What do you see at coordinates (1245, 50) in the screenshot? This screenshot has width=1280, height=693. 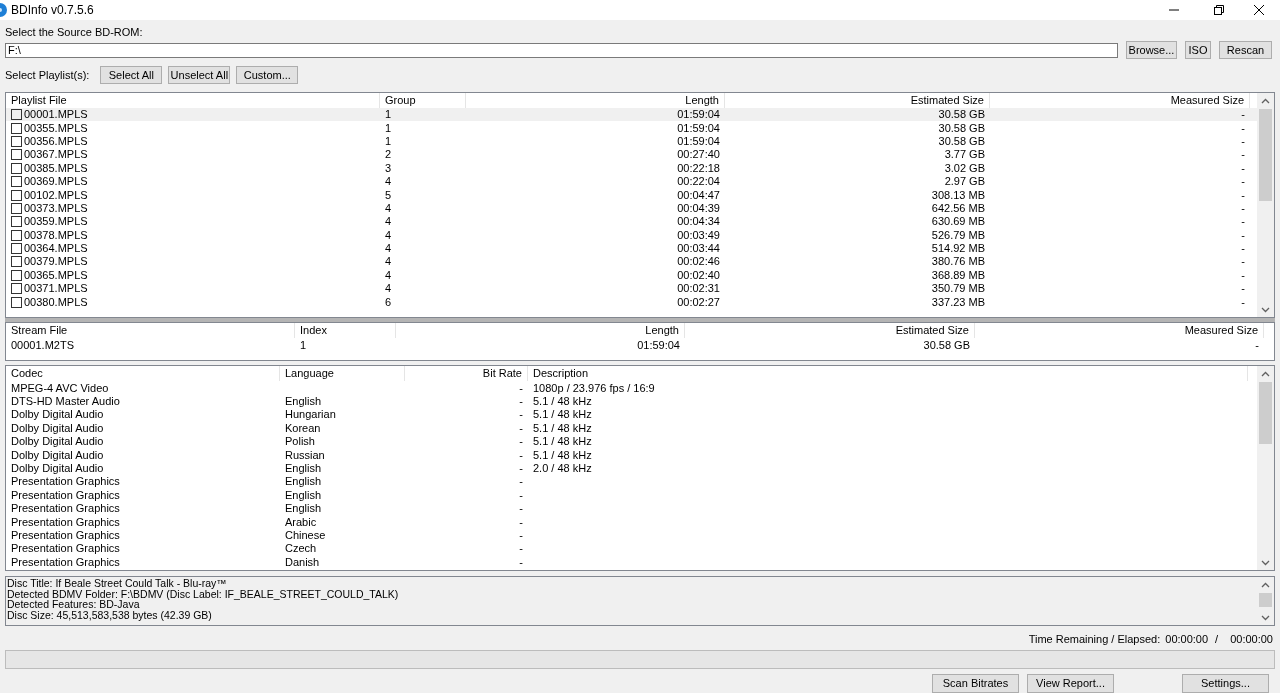 I see `rescan-button: Rescan` at bounding box center [1245, 50].